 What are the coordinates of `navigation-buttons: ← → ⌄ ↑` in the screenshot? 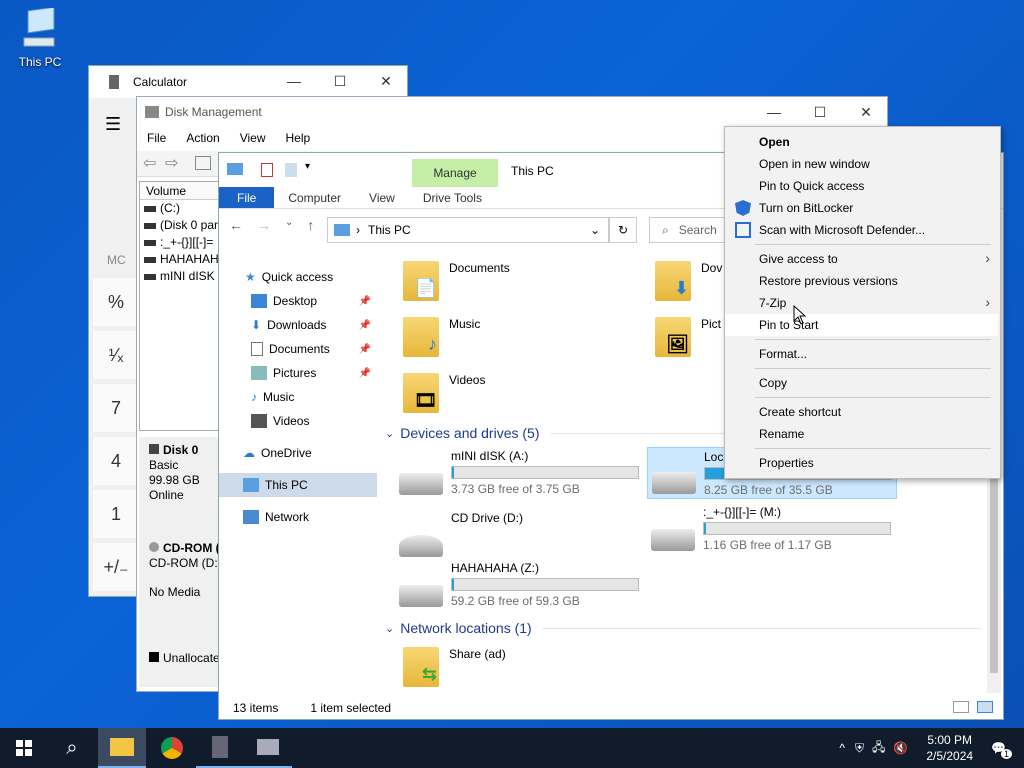 It's located at (271, 225).